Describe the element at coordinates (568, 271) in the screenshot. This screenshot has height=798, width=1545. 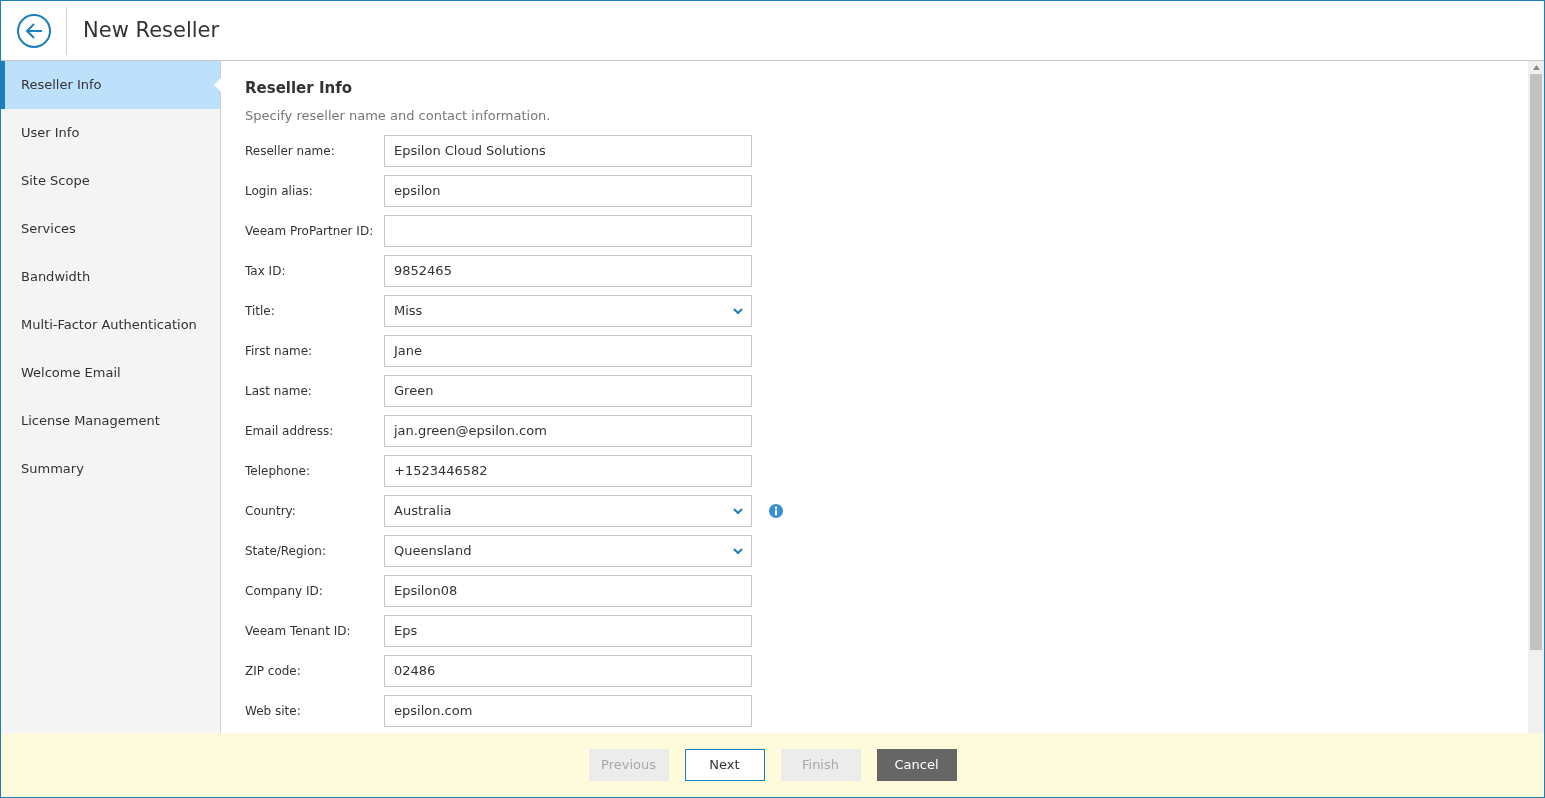
I see `input-field: 9852465` at that location.